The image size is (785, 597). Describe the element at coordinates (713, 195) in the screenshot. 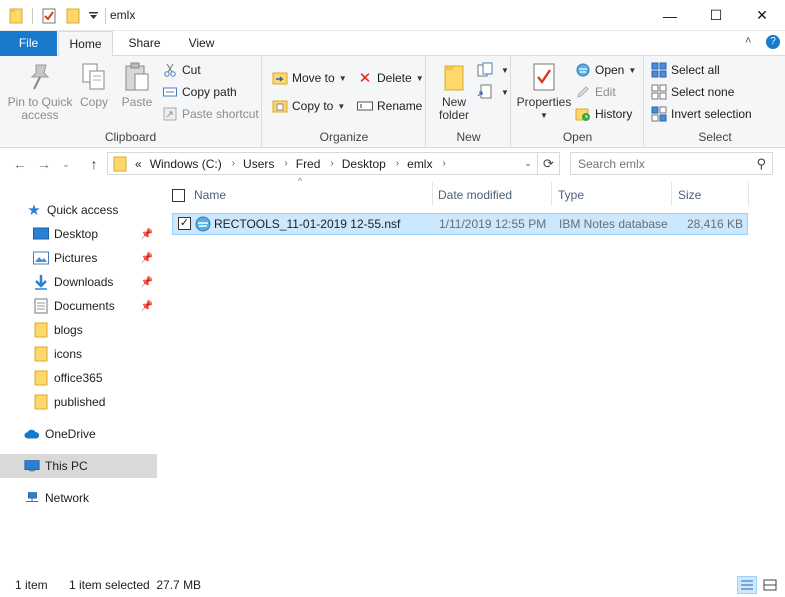

I see `column-header-size: Size` at that location.